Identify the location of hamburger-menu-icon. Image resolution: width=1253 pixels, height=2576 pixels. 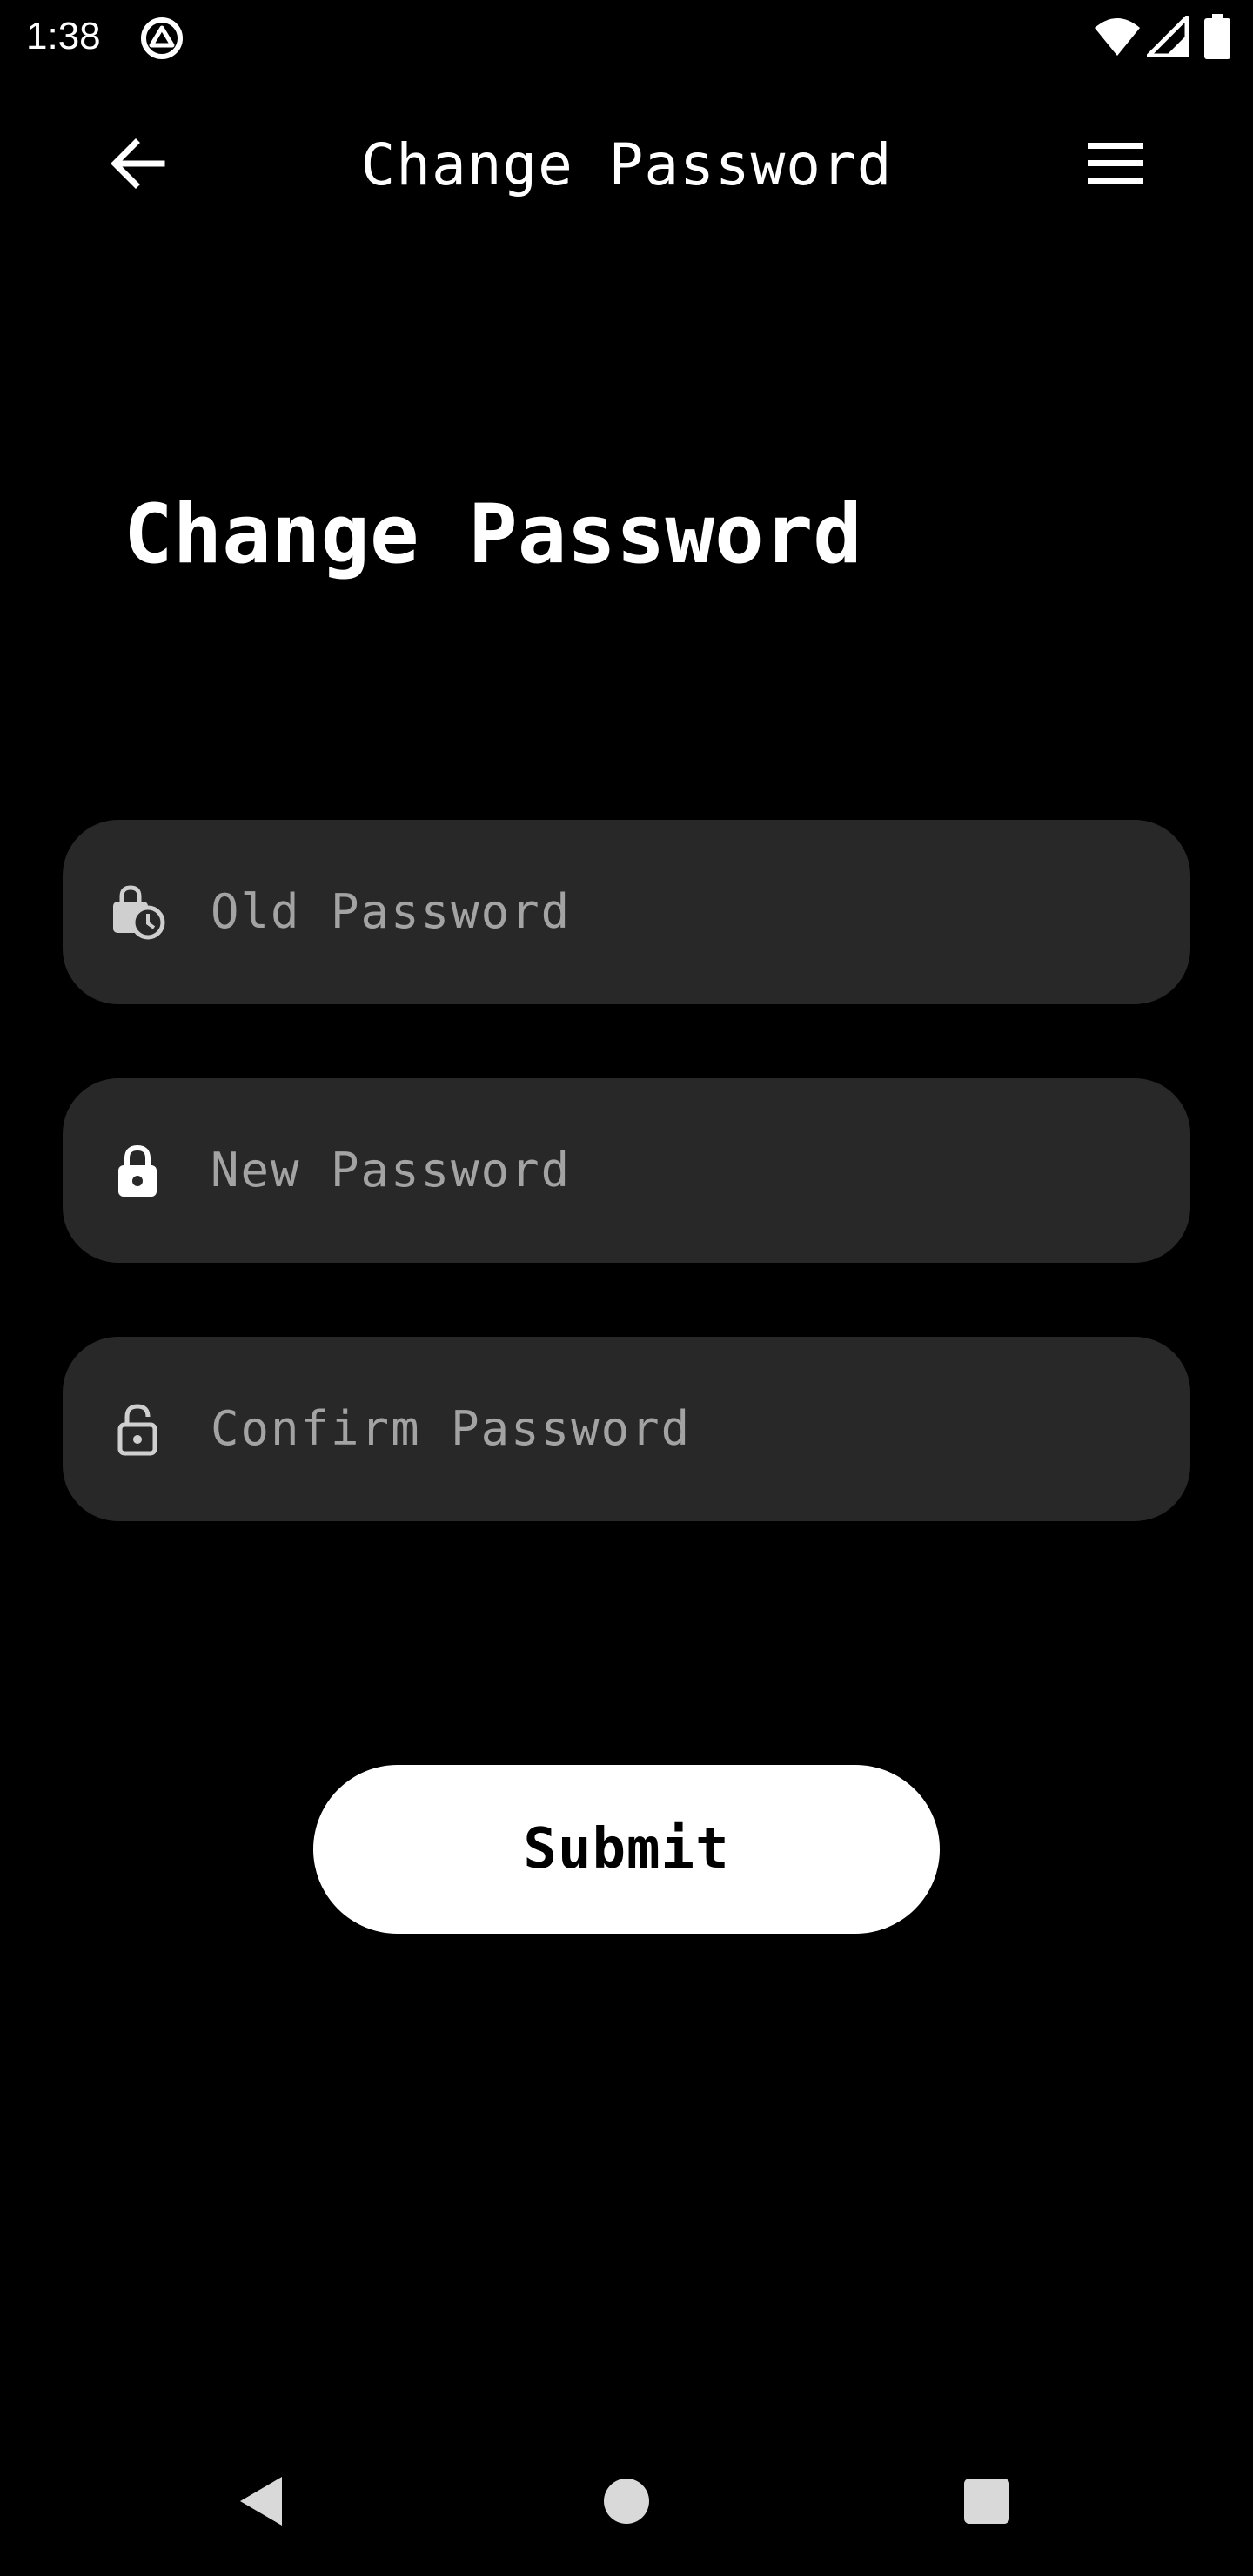
(1115, 163).